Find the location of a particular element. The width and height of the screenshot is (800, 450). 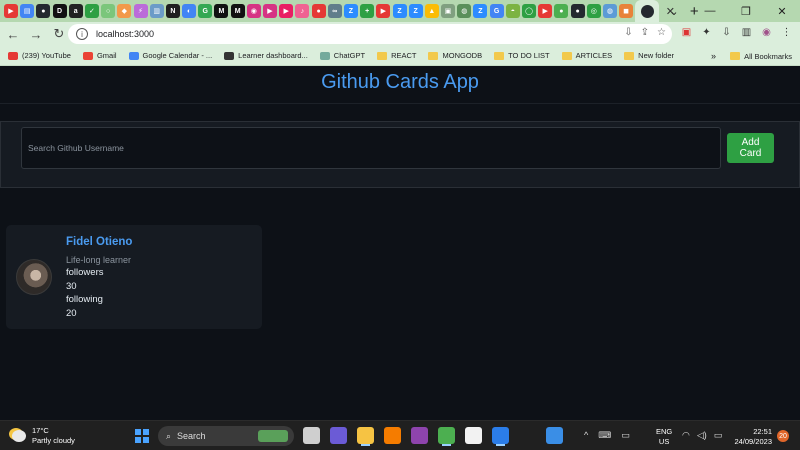

bookmark-item: MONGODB is located at coordinates (455, 55).